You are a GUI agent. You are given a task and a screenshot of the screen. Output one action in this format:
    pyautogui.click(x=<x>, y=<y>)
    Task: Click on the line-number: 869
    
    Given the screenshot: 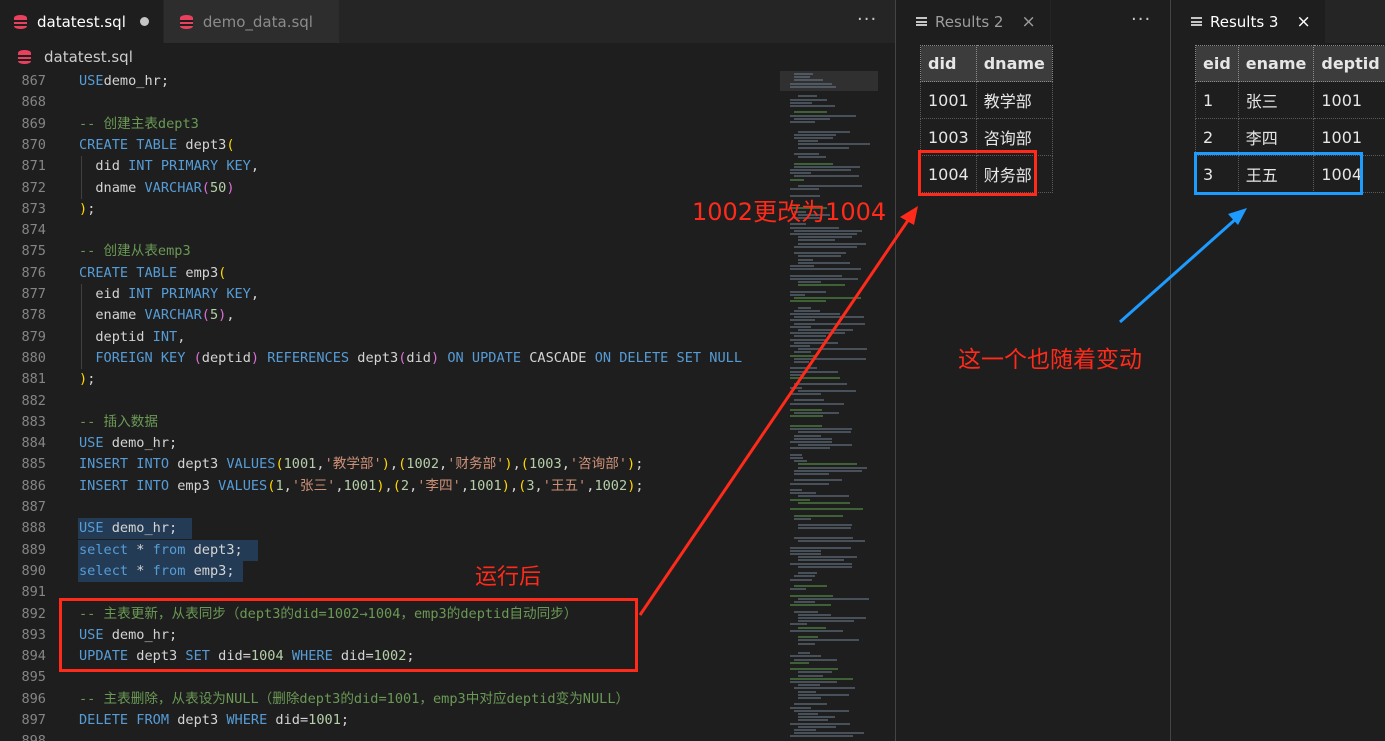 What is the action you would take?
    pyautogui.click(x=33, y=123)
    